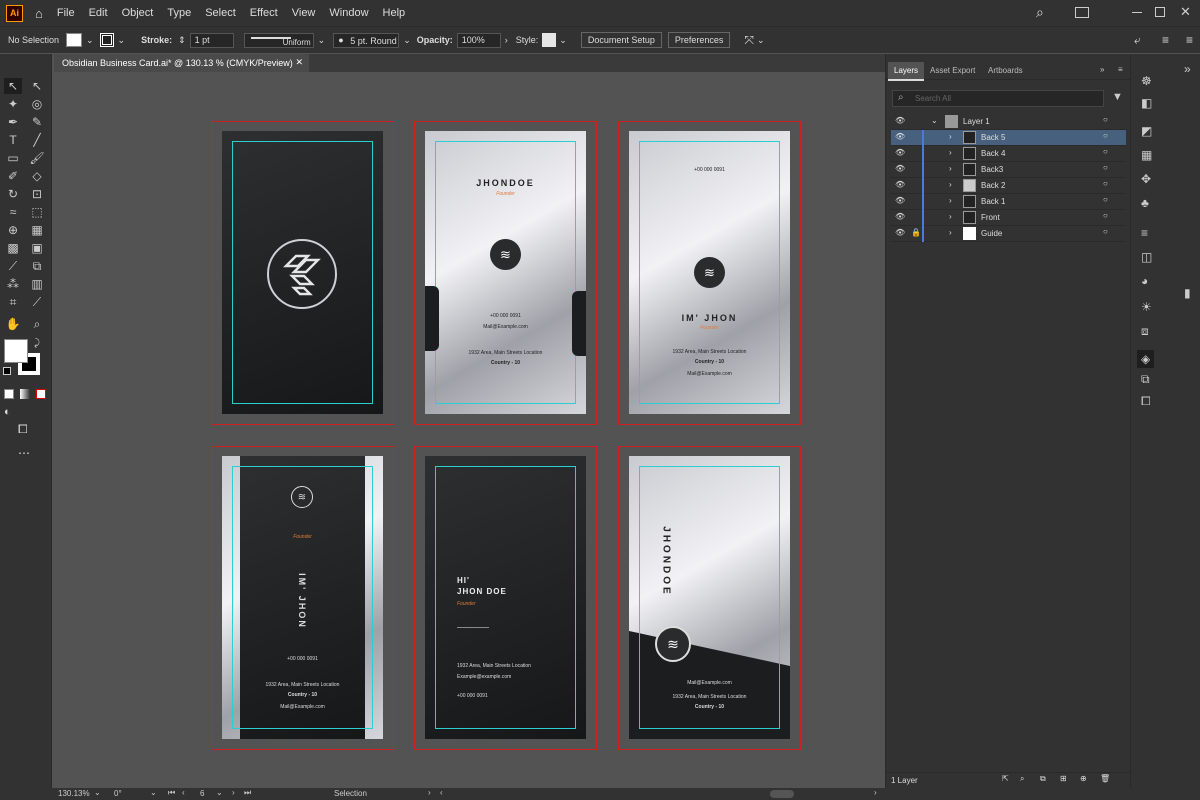  What do you see at coordinates (1144, 281) in the screenshot?
I see `transparency-icon: ◕` at bounding box center [1144, 281].